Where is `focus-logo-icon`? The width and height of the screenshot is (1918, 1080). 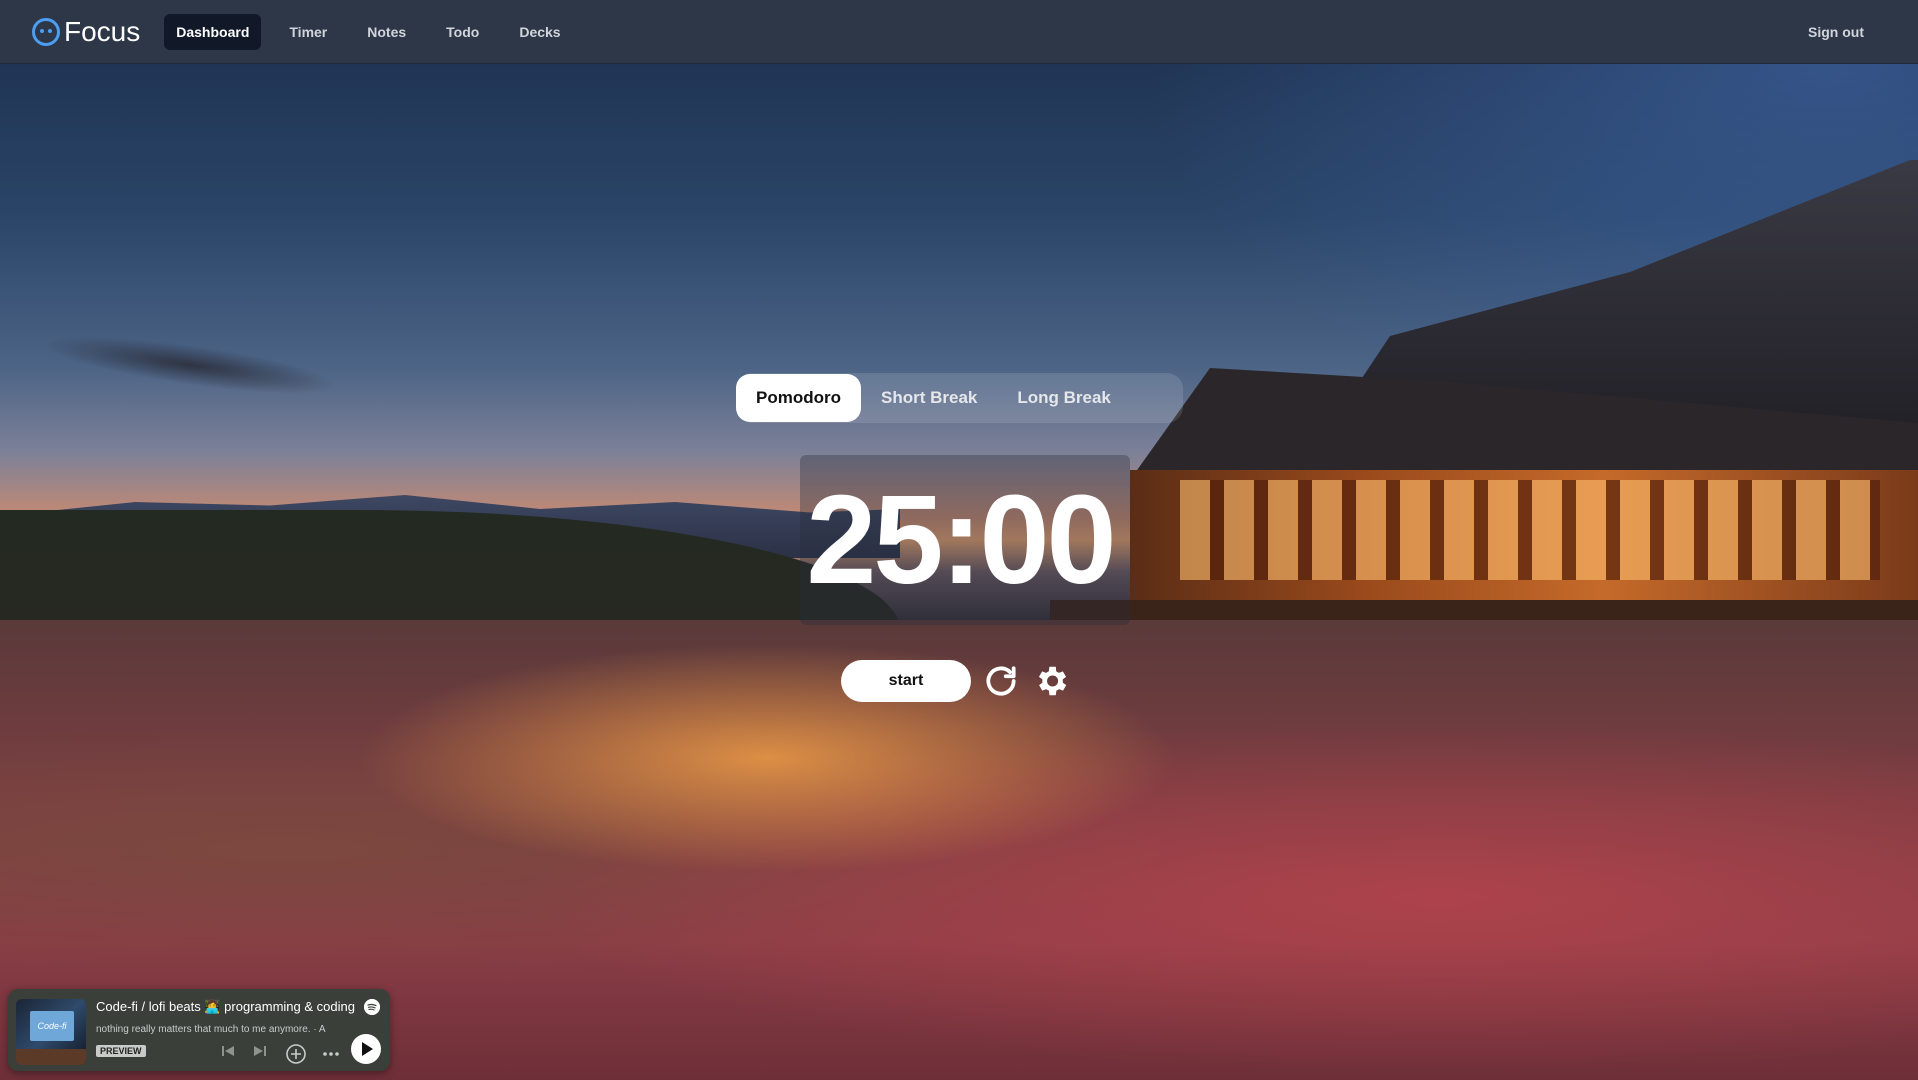 focus-logo-icon is located at coordinates (46, 31).